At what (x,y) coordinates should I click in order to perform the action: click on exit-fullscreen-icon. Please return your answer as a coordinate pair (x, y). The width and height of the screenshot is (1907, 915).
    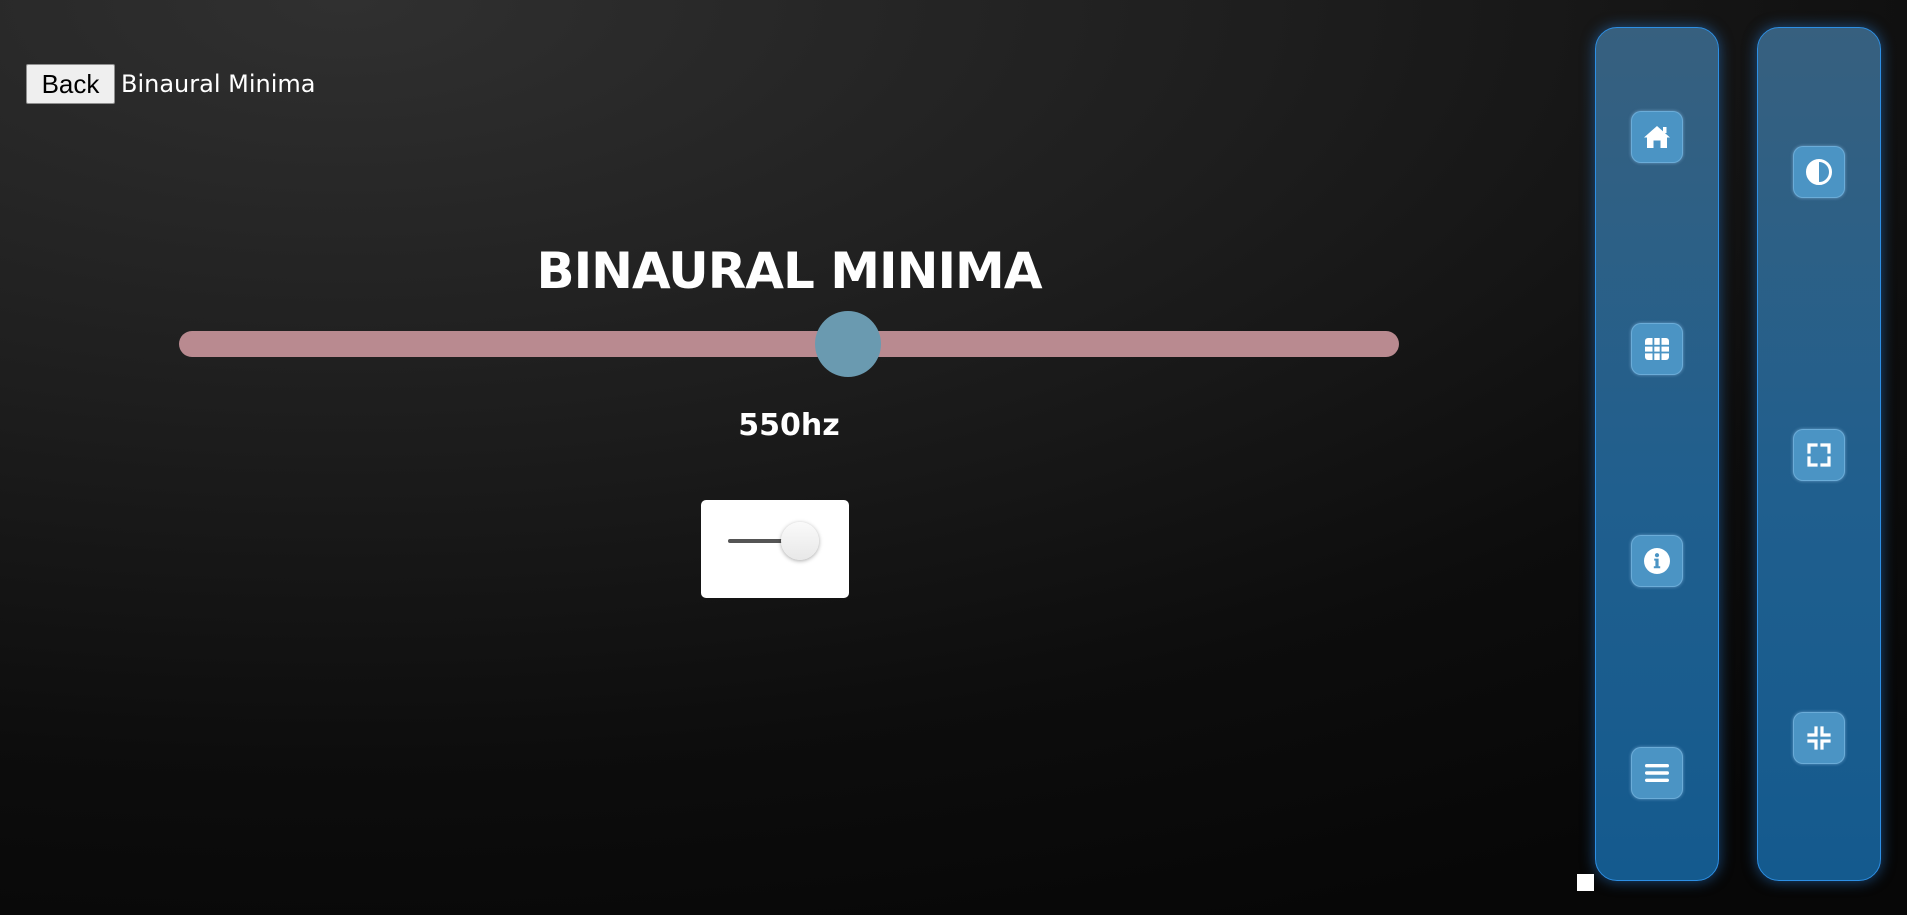
    Looking at the image, I should click on (1819, 738).